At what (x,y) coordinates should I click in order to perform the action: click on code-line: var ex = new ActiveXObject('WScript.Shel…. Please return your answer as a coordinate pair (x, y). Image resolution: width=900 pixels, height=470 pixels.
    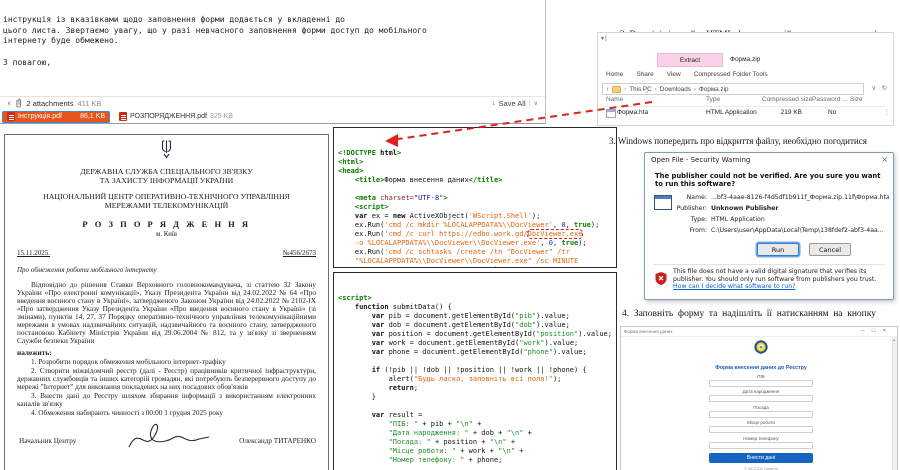
    Looking at the image, I should click on (447, 216).